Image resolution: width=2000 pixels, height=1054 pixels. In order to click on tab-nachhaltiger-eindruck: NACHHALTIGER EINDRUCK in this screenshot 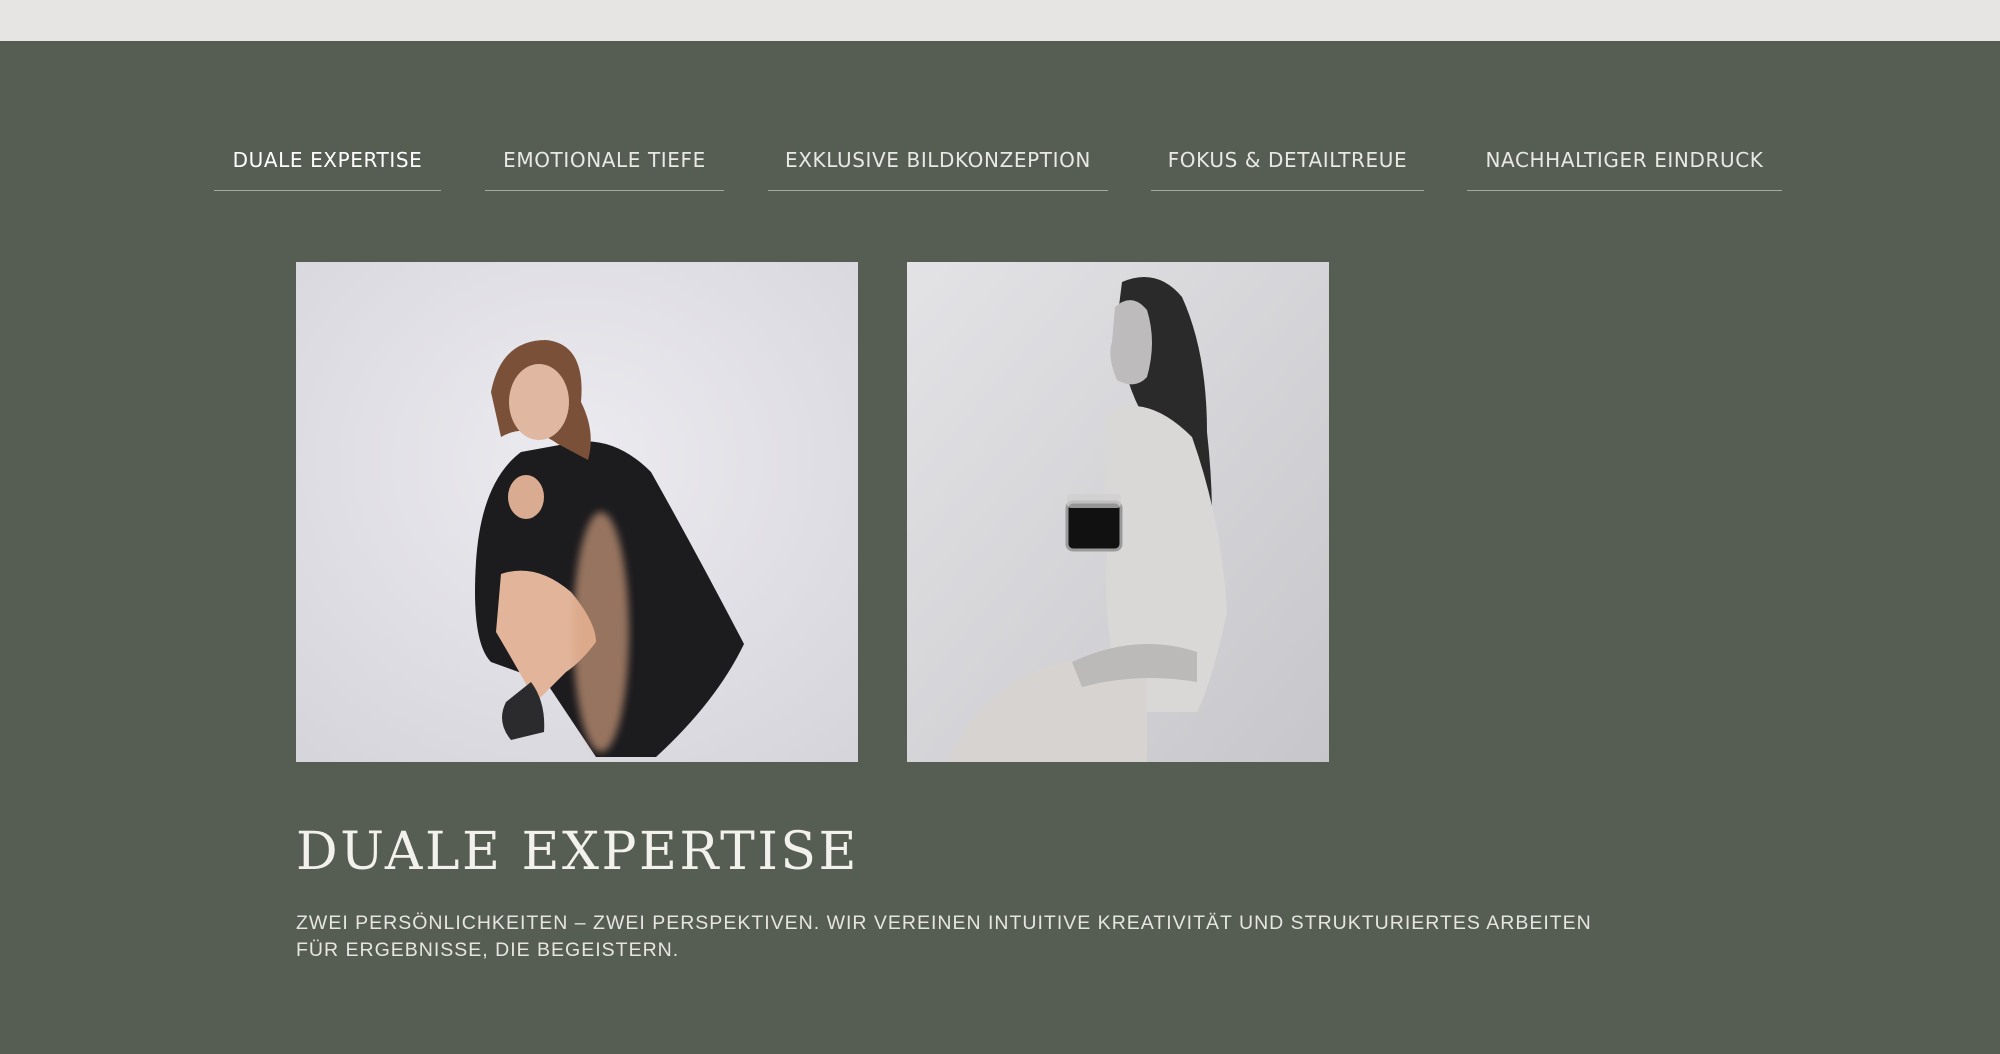, I will do `click(1624, 165)`.